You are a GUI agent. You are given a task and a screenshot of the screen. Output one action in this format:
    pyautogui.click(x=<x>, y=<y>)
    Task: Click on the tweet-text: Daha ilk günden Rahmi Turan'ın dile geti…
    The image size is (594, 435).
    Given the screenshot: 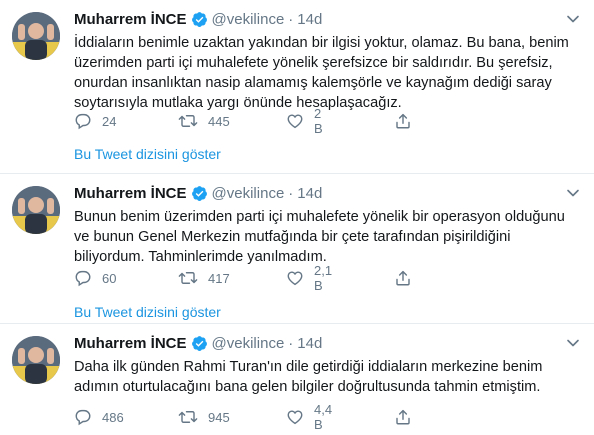 What is the action you would take?
    pyautogui.click(x=308, y=377)
    